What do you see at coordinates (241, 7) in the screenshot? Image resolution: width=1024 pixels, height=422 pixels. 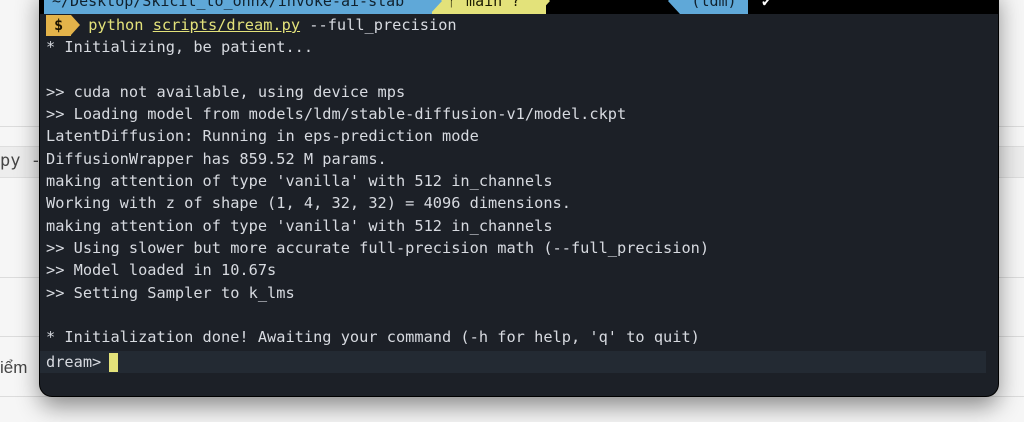 I see `path-segment: ~/Desktop/Skicit_to_onnx/invoke-ai-stab` at bounding box center [241, 7].